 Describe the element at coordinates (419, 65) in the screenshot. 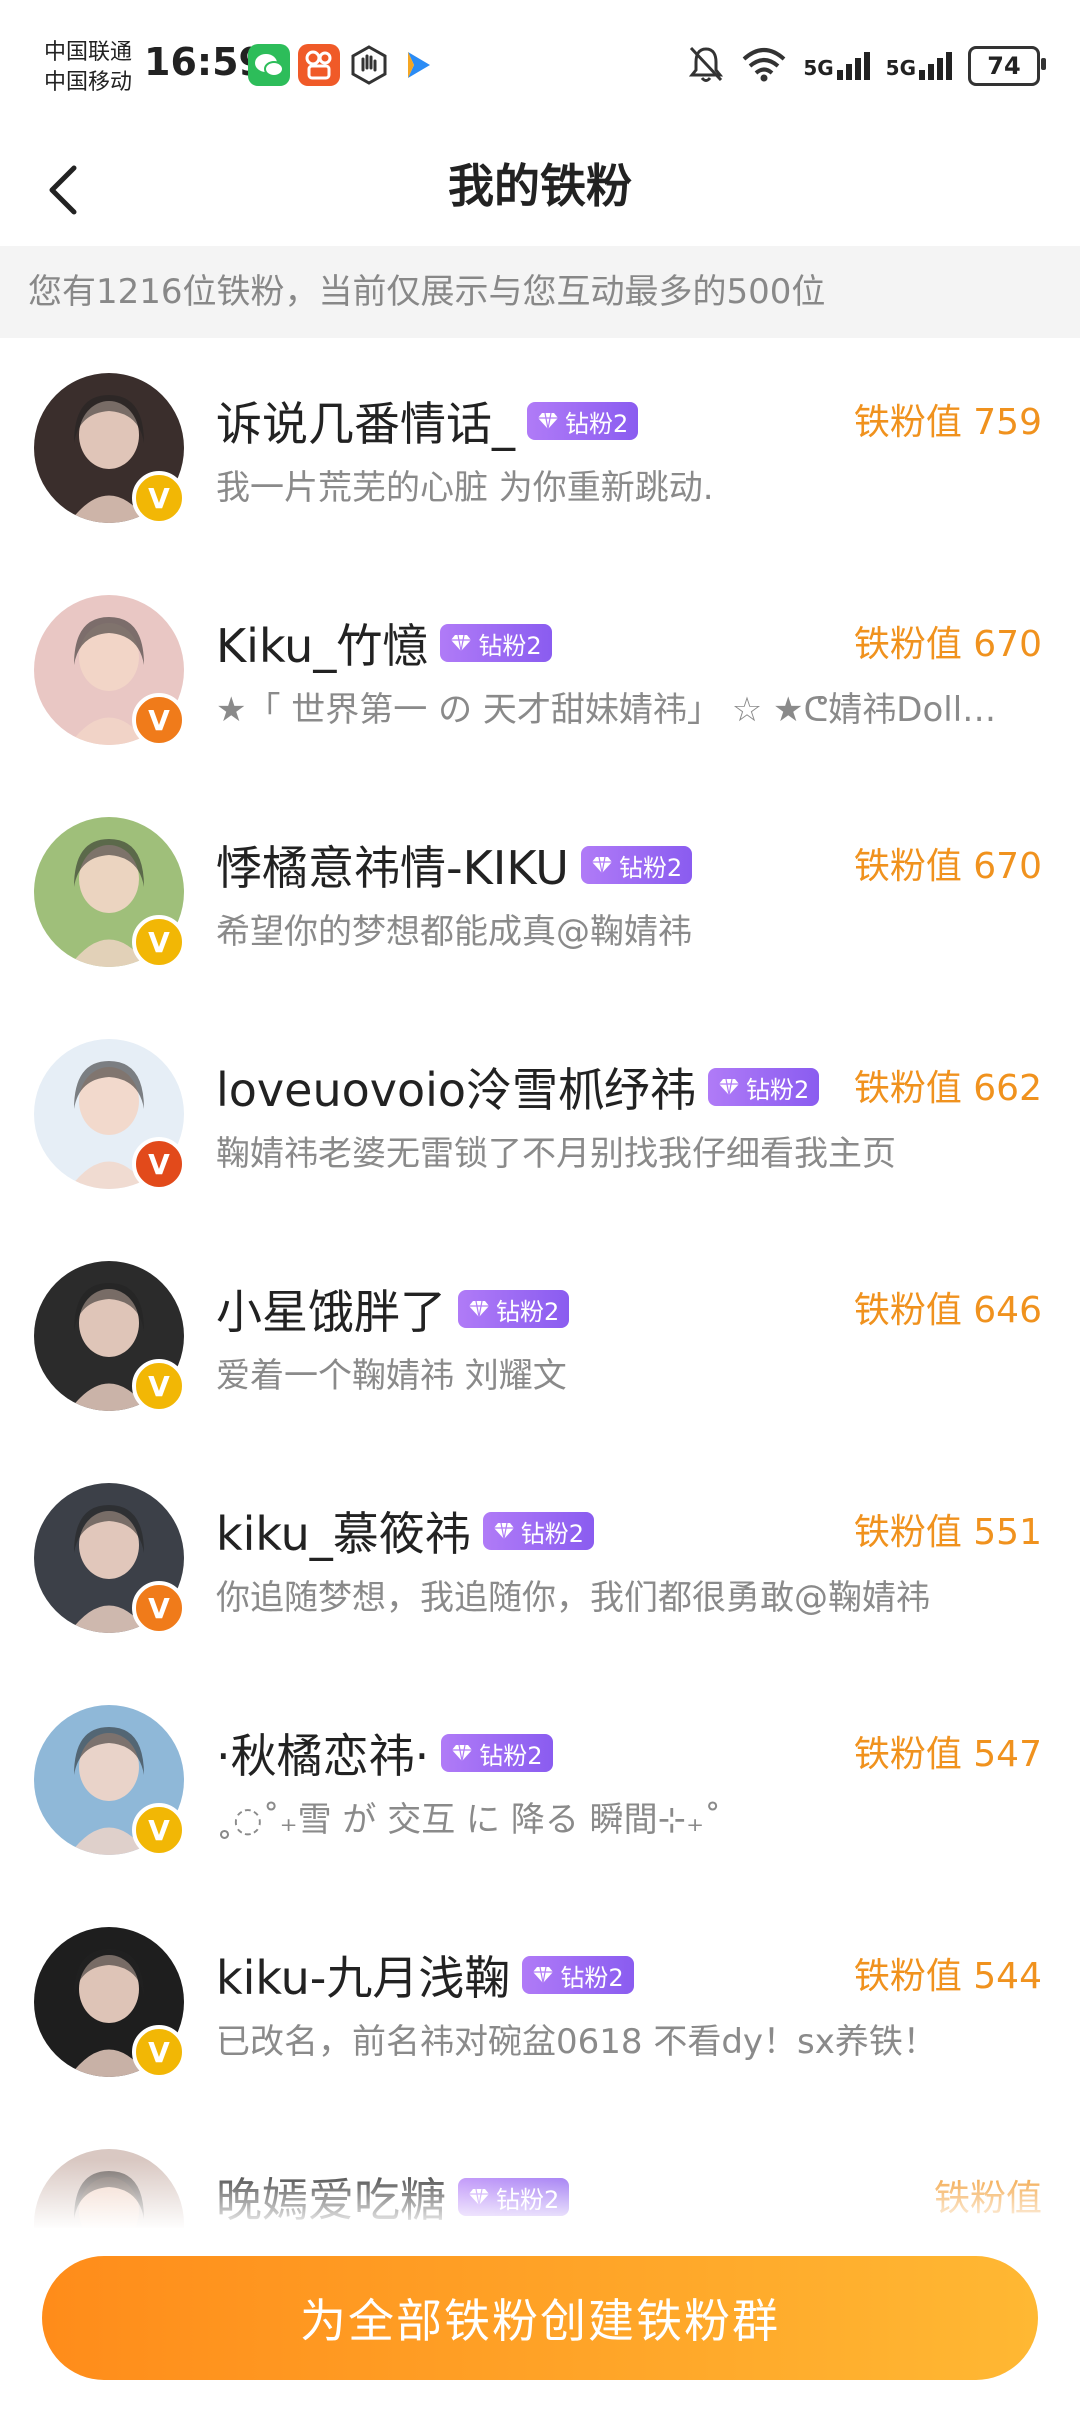

I see `play-arrow-icon` at that location.